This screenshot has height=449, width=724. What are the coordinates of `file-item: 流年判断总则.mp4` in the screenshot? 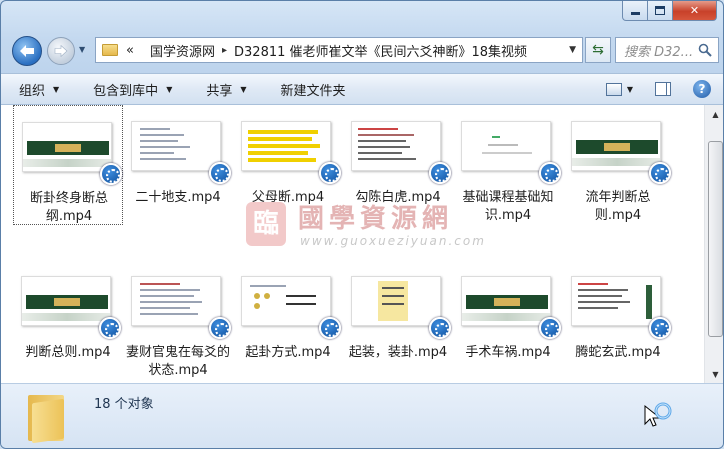 It's located at (618, 165).